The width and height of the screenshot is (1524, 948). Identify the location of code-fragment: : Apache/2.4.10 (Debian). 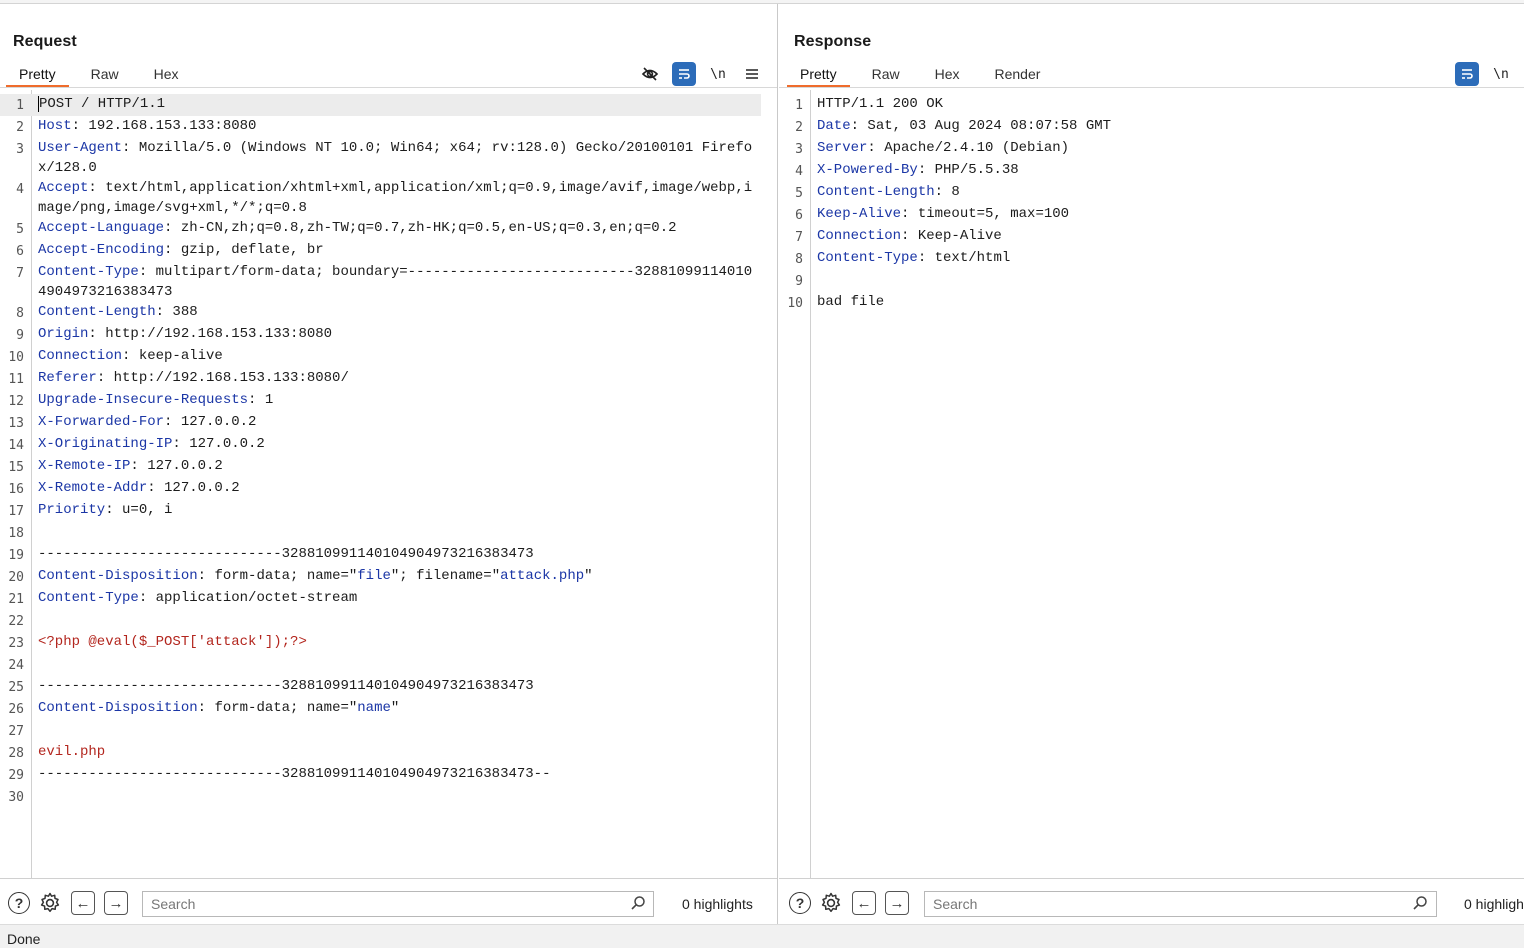
(968, 148).